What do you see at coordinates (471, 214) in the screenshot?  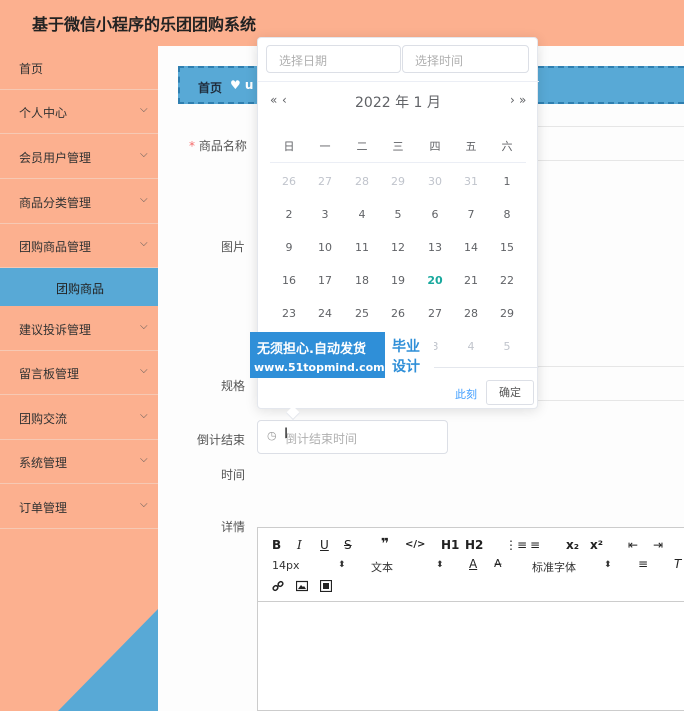 I see `calendar-day: 7` at bounding box center [471, 214].